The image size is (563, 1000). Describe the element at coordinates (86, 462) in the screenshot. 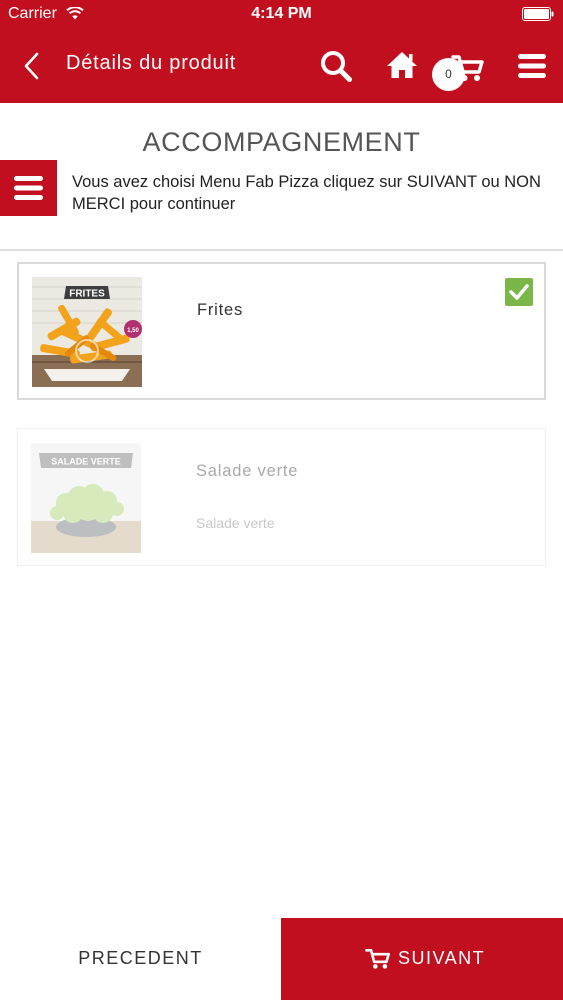

I see `salade-image-label: SALADE VERTE` at that location.